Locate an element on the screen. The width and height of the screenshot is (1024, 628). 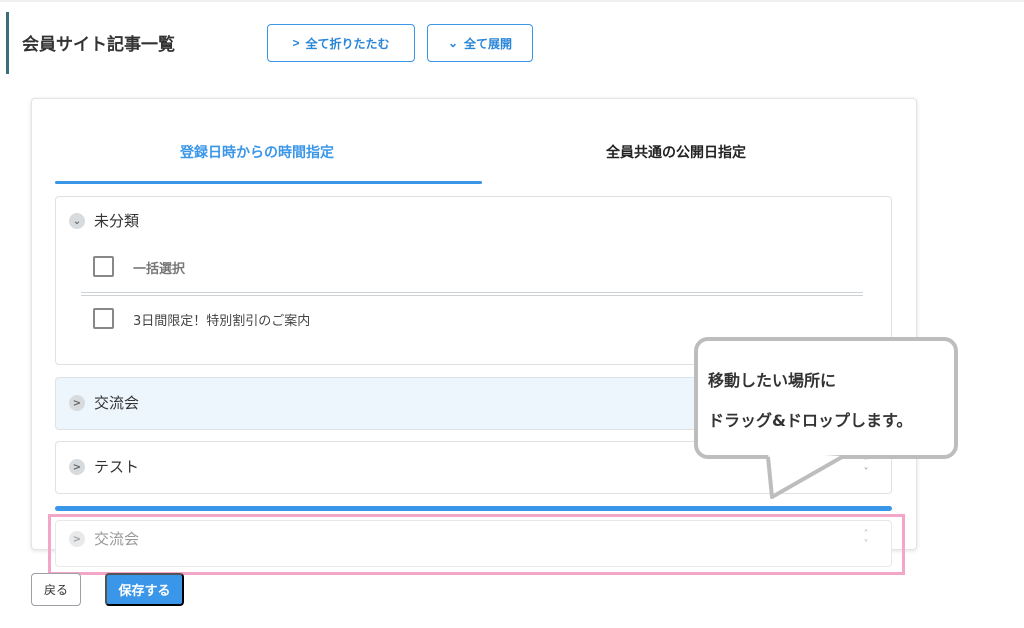
back-button: 戻る is located at coordinates (56, 589).